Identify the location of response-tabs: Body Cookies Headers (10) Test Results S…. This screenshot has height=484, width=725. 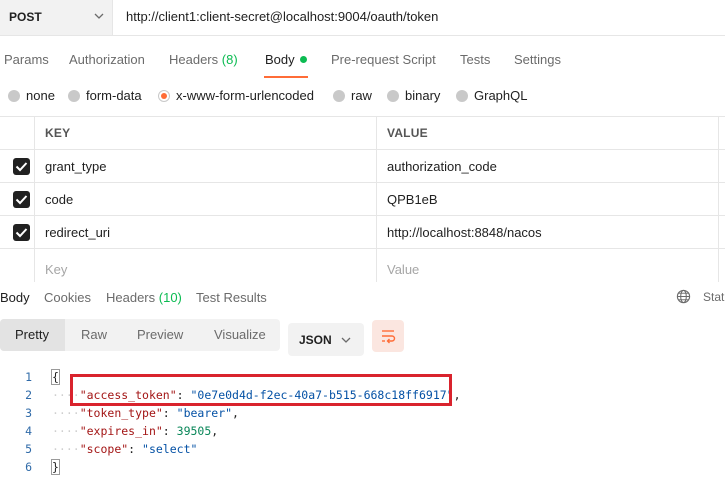
(362, 299).